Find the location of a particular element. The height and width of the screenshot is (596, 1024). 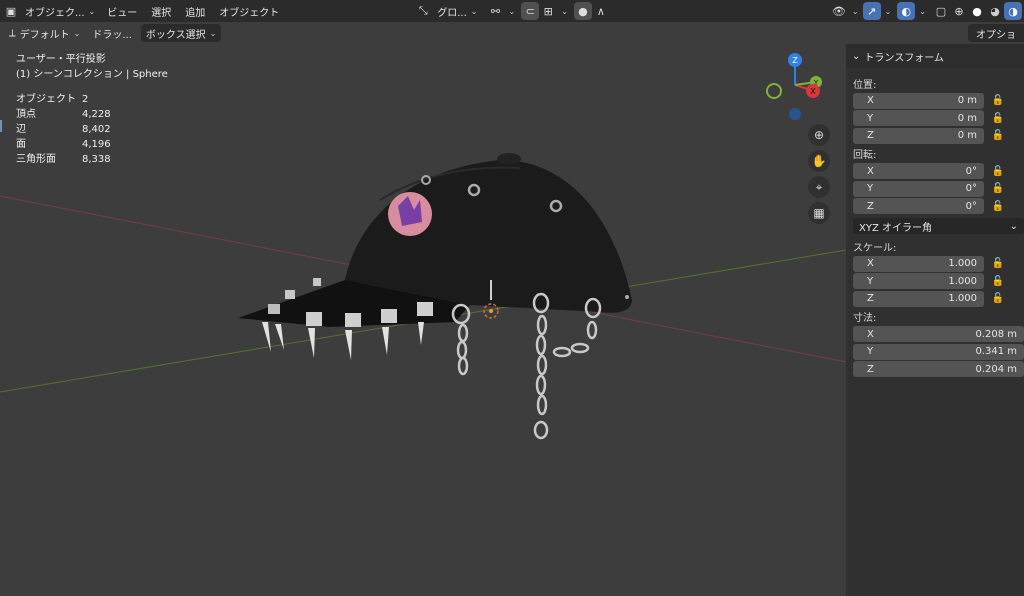

options-label: オプショ is located at coordinates (996, 35).